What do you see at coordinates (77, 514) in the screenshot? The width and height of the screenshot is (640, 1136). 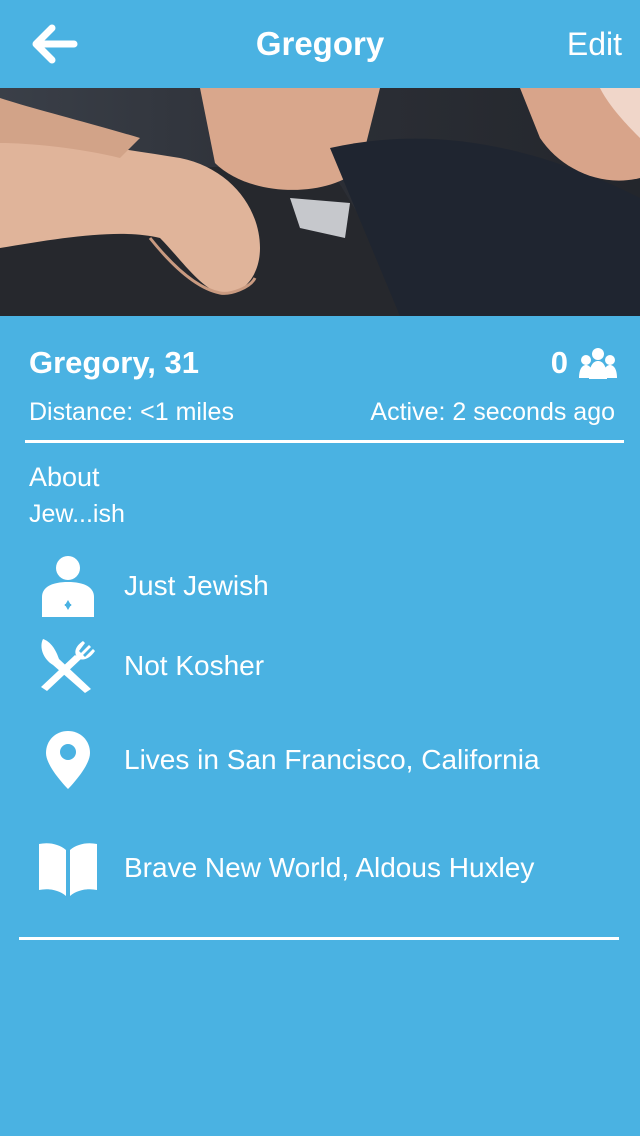 I see `about-text: Jew...ish` at bounding box center [77, 514].